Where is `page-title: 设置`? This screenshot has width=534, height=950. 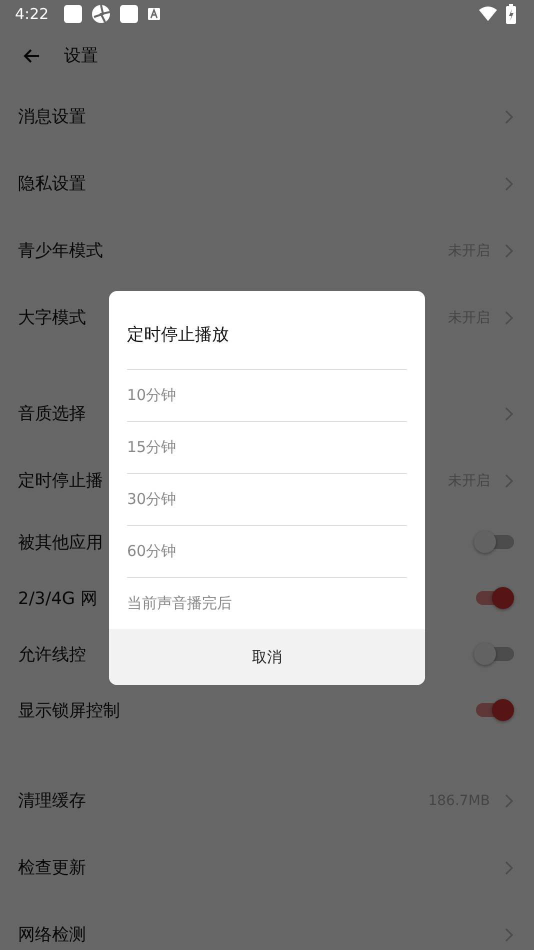 page-title: 设置 is located at coordinates (81, 56).